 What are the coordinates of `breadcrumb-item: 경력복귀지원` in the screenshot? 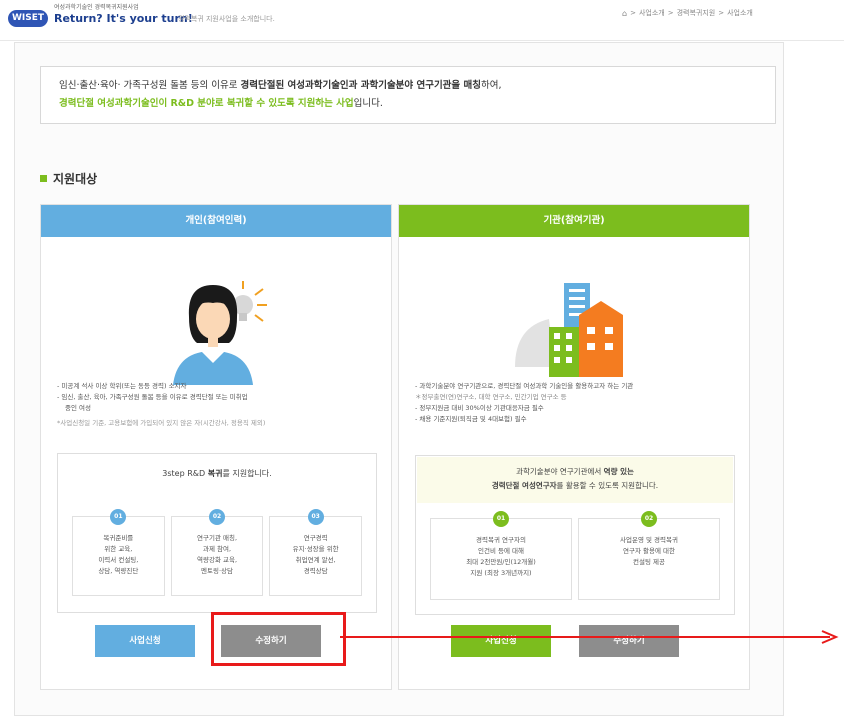 It's located at (696, 13).